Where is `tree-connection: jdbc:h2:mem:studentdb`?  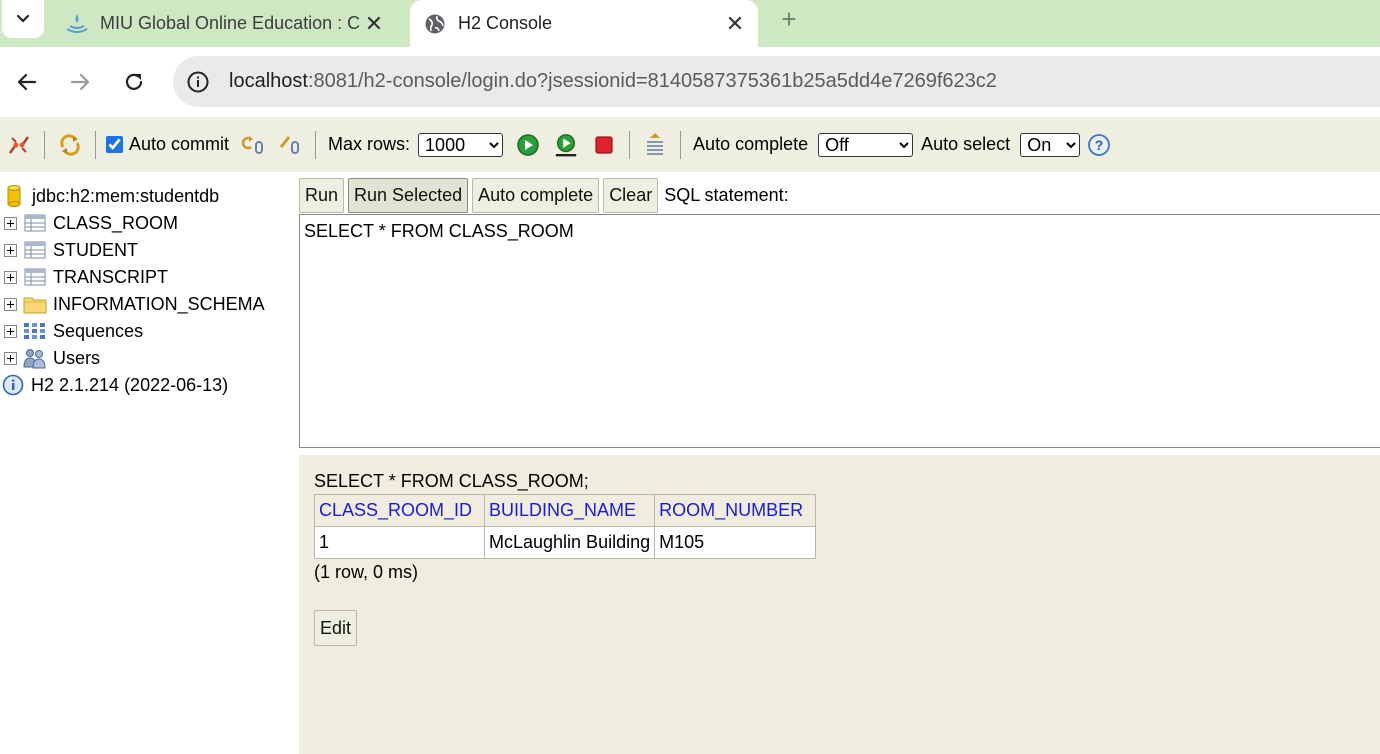 tree-connection: jdbc:h2:mem:studentdb is located at coordinates (109, 196).